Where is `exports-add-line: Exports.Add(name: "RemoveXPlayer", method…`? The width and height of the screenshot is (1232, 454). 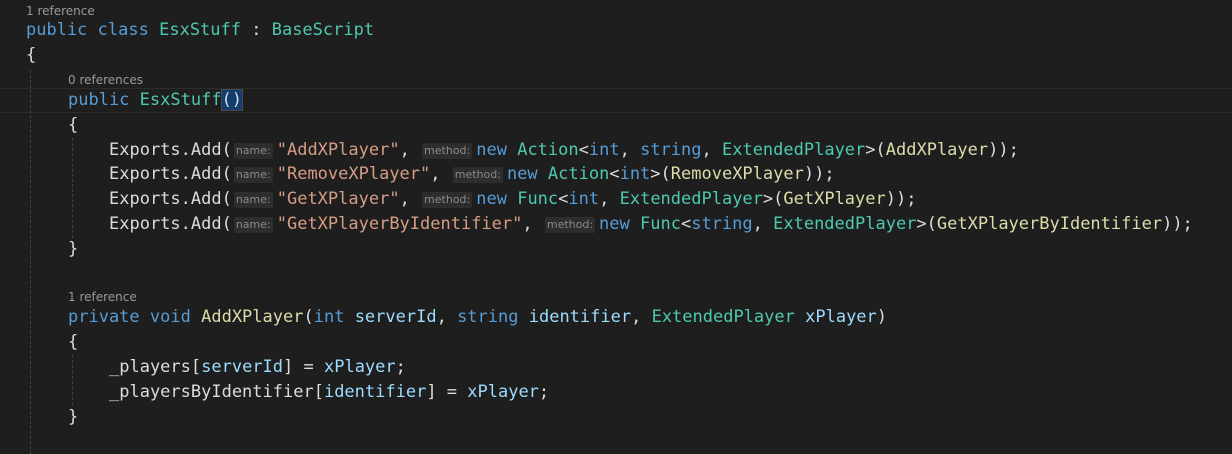 exports-add-line: Exports.Add(name: "RemoveXPlayer", method… is located at coordinates (472, 174).